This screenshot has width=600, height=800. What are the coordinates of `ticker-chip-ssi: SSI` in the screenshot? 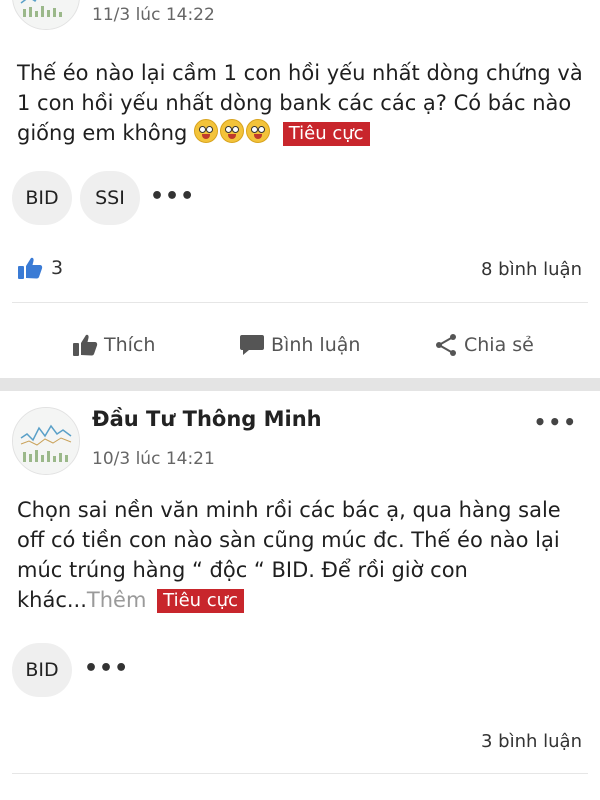 It's located at (110, 198).